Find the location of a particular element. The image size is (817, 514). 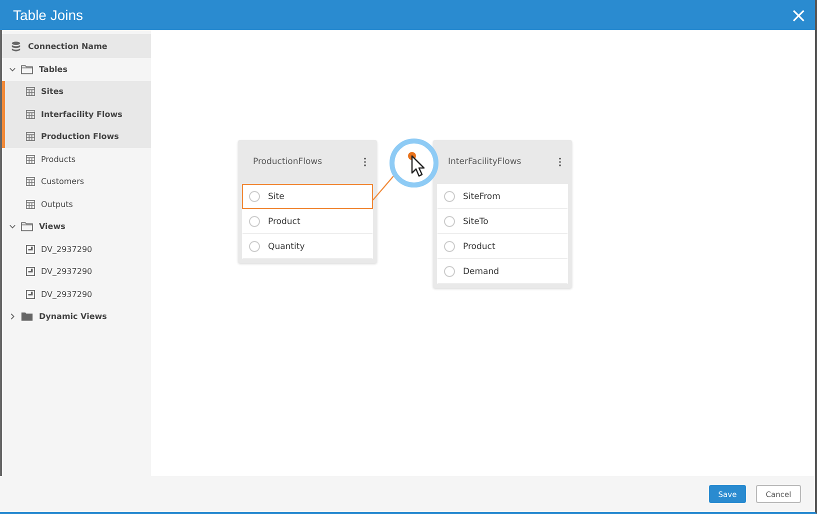

chevron-right-icon is located at coordinates (12, 316).